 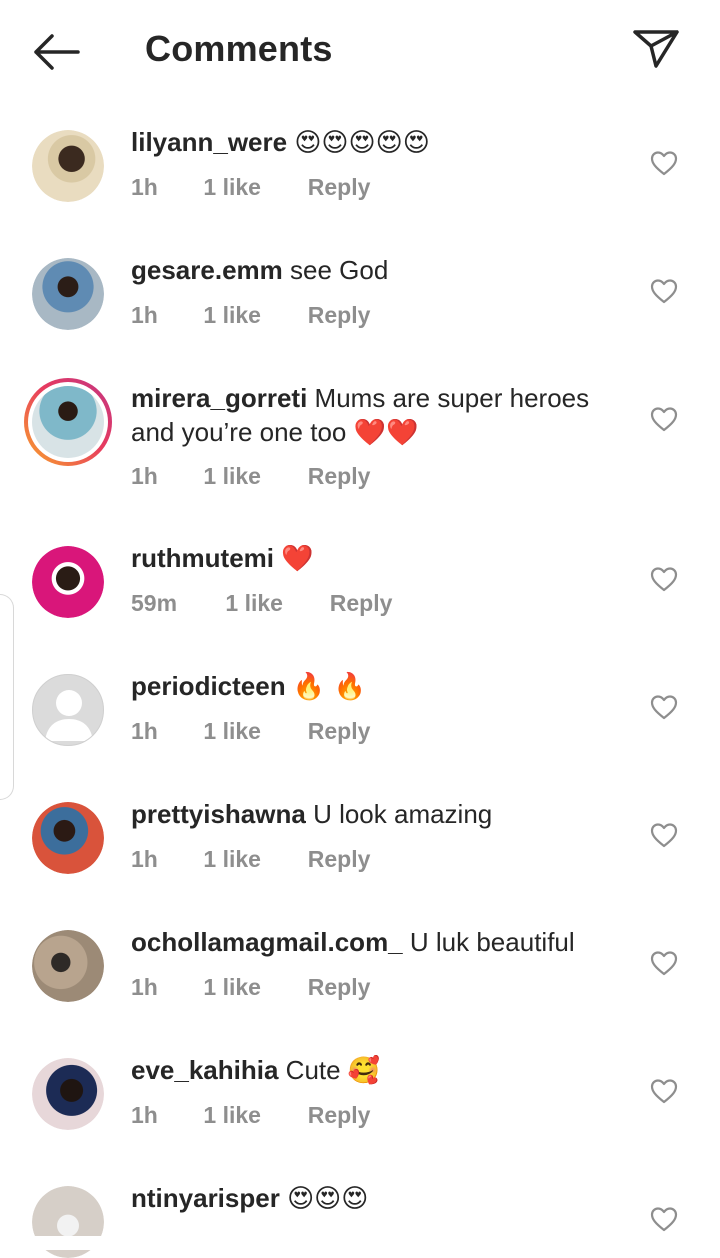 I want to click on comment-body: see God, so click(x=339, y=270).